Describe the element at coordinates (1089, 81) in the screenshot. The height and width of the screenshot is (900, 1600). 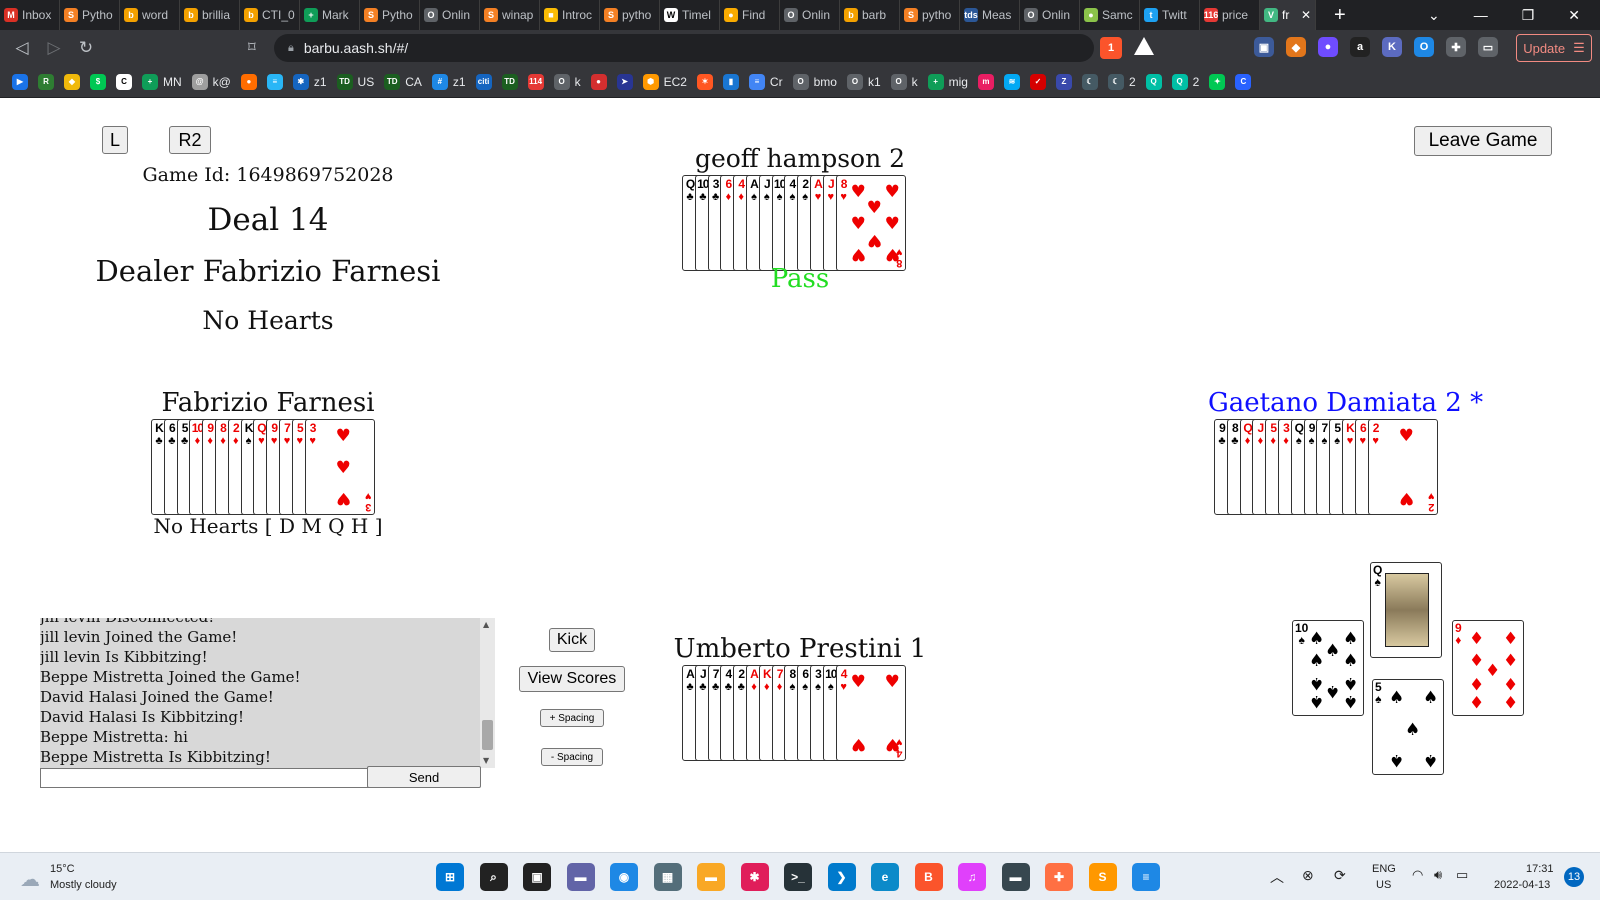
I see `bookmark-item: ☾` at that location.